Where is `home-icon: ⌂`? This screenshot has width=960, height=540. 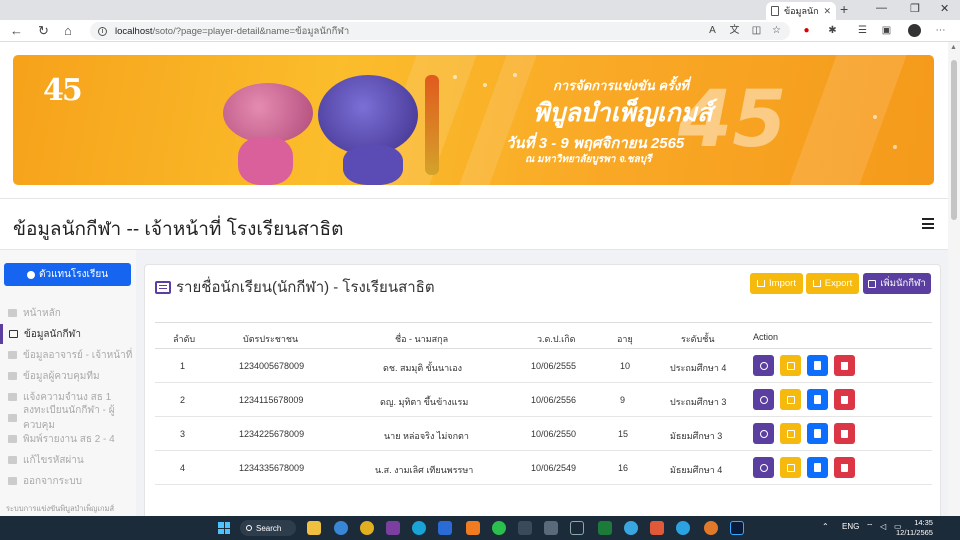
home-icon: ⌂ is located at coordinates (68, 30).